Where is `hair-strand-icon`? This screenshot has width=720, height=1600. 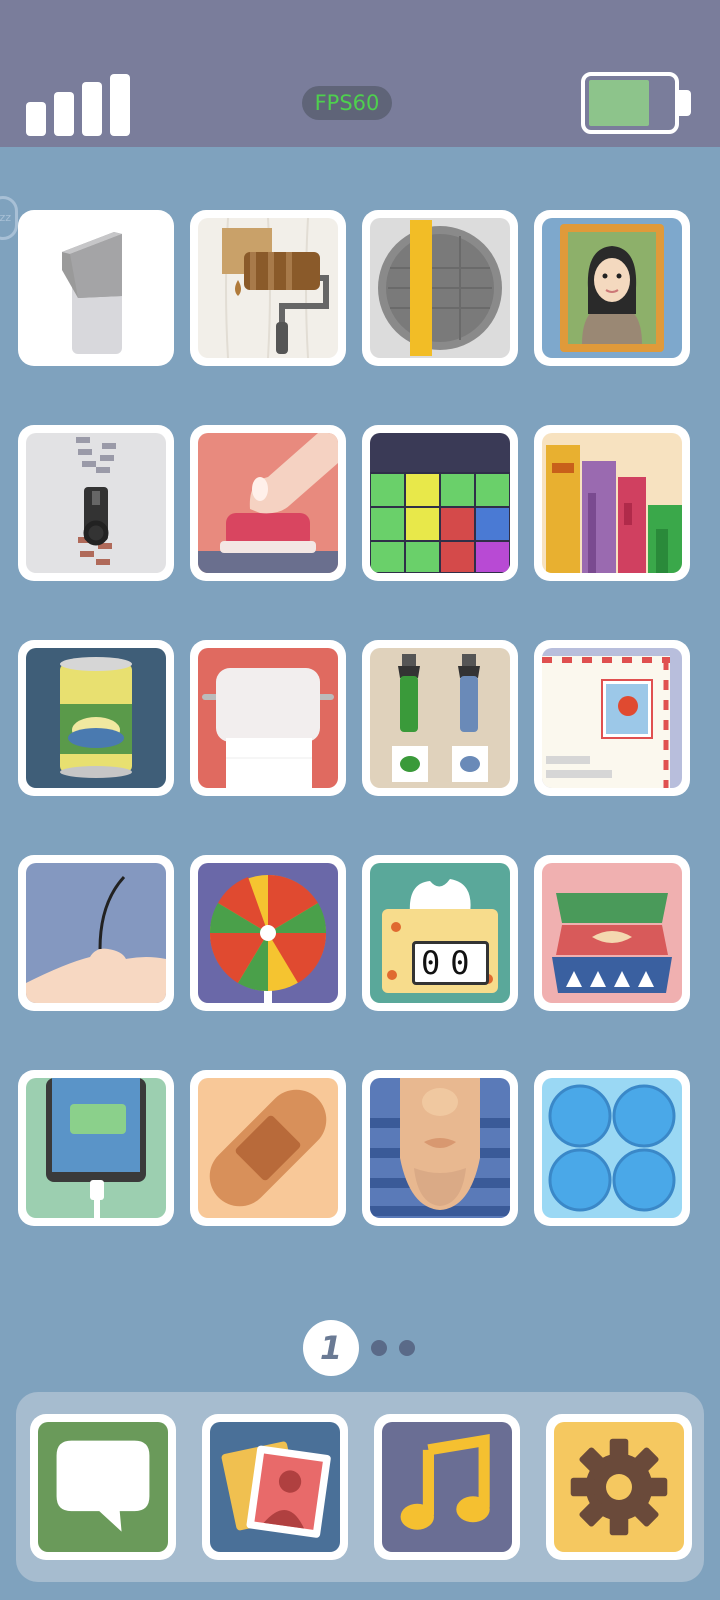 hair-strand-icon is located at coordinates (96, 939).